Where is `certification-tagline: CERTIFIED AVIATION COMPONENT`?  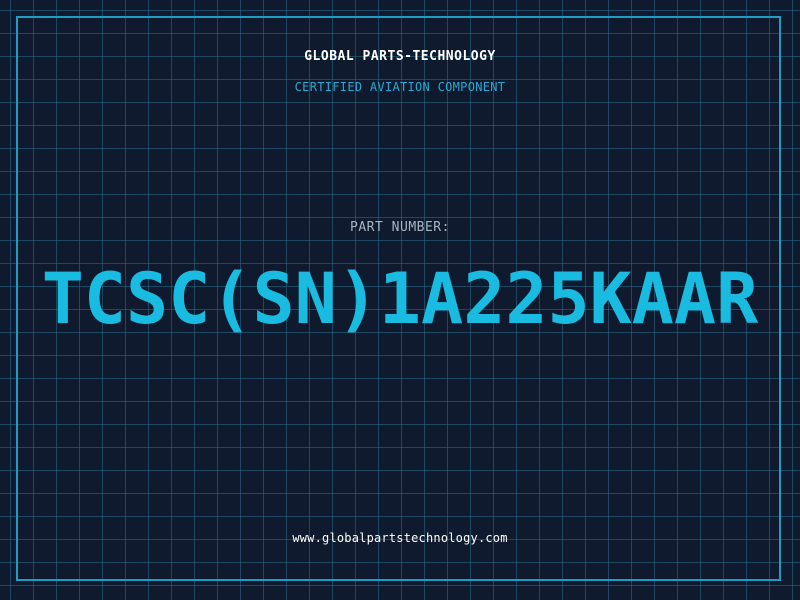 certification-tagline: CERTIFIED AVIATION COMPONENT is located at coordinates (400, 87).